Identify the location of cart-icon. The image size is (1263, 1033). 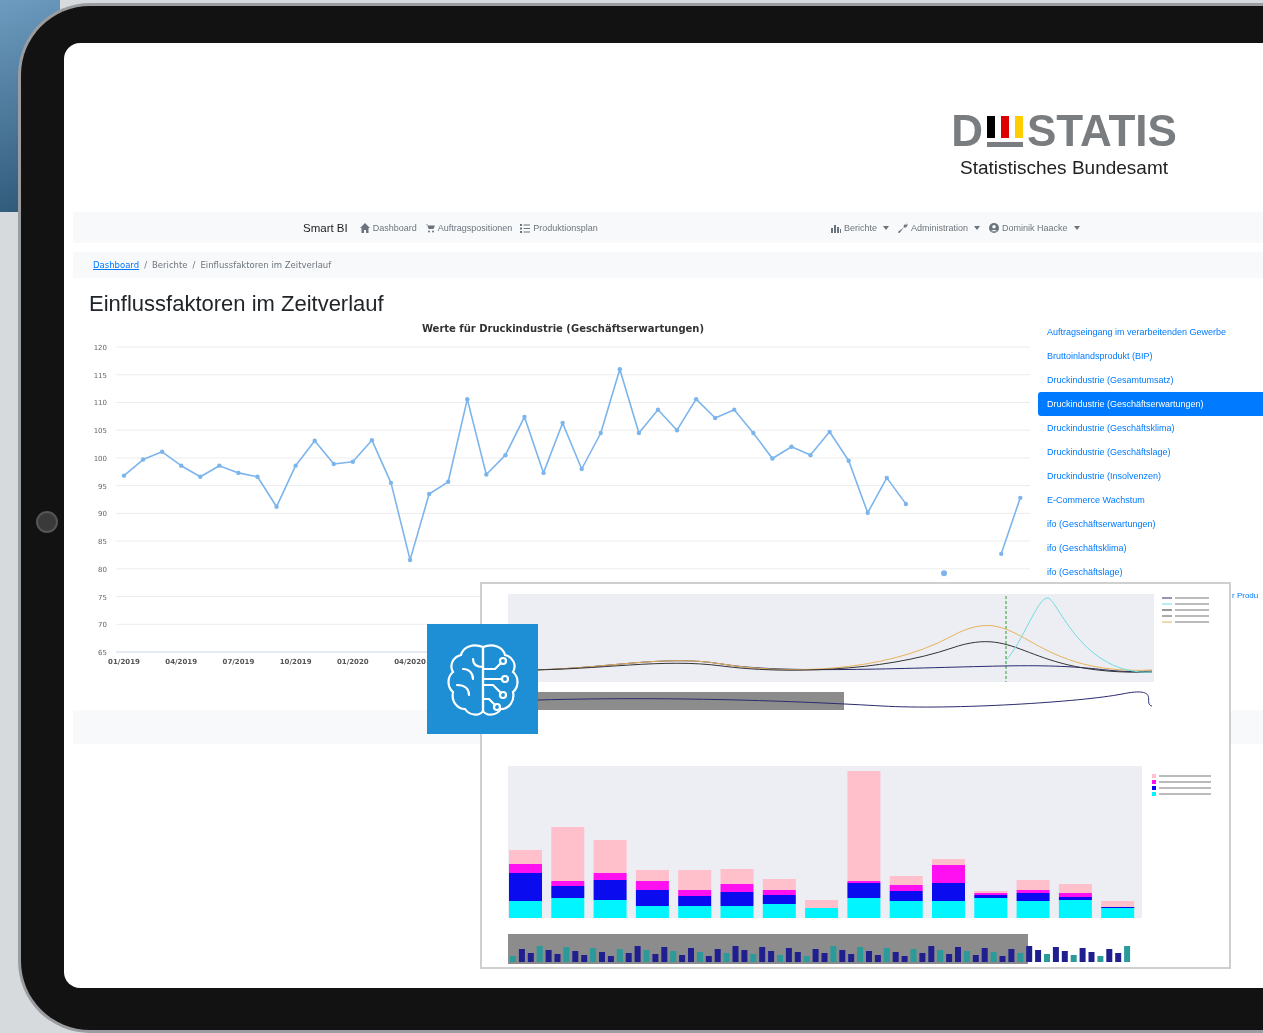
(429, 227).